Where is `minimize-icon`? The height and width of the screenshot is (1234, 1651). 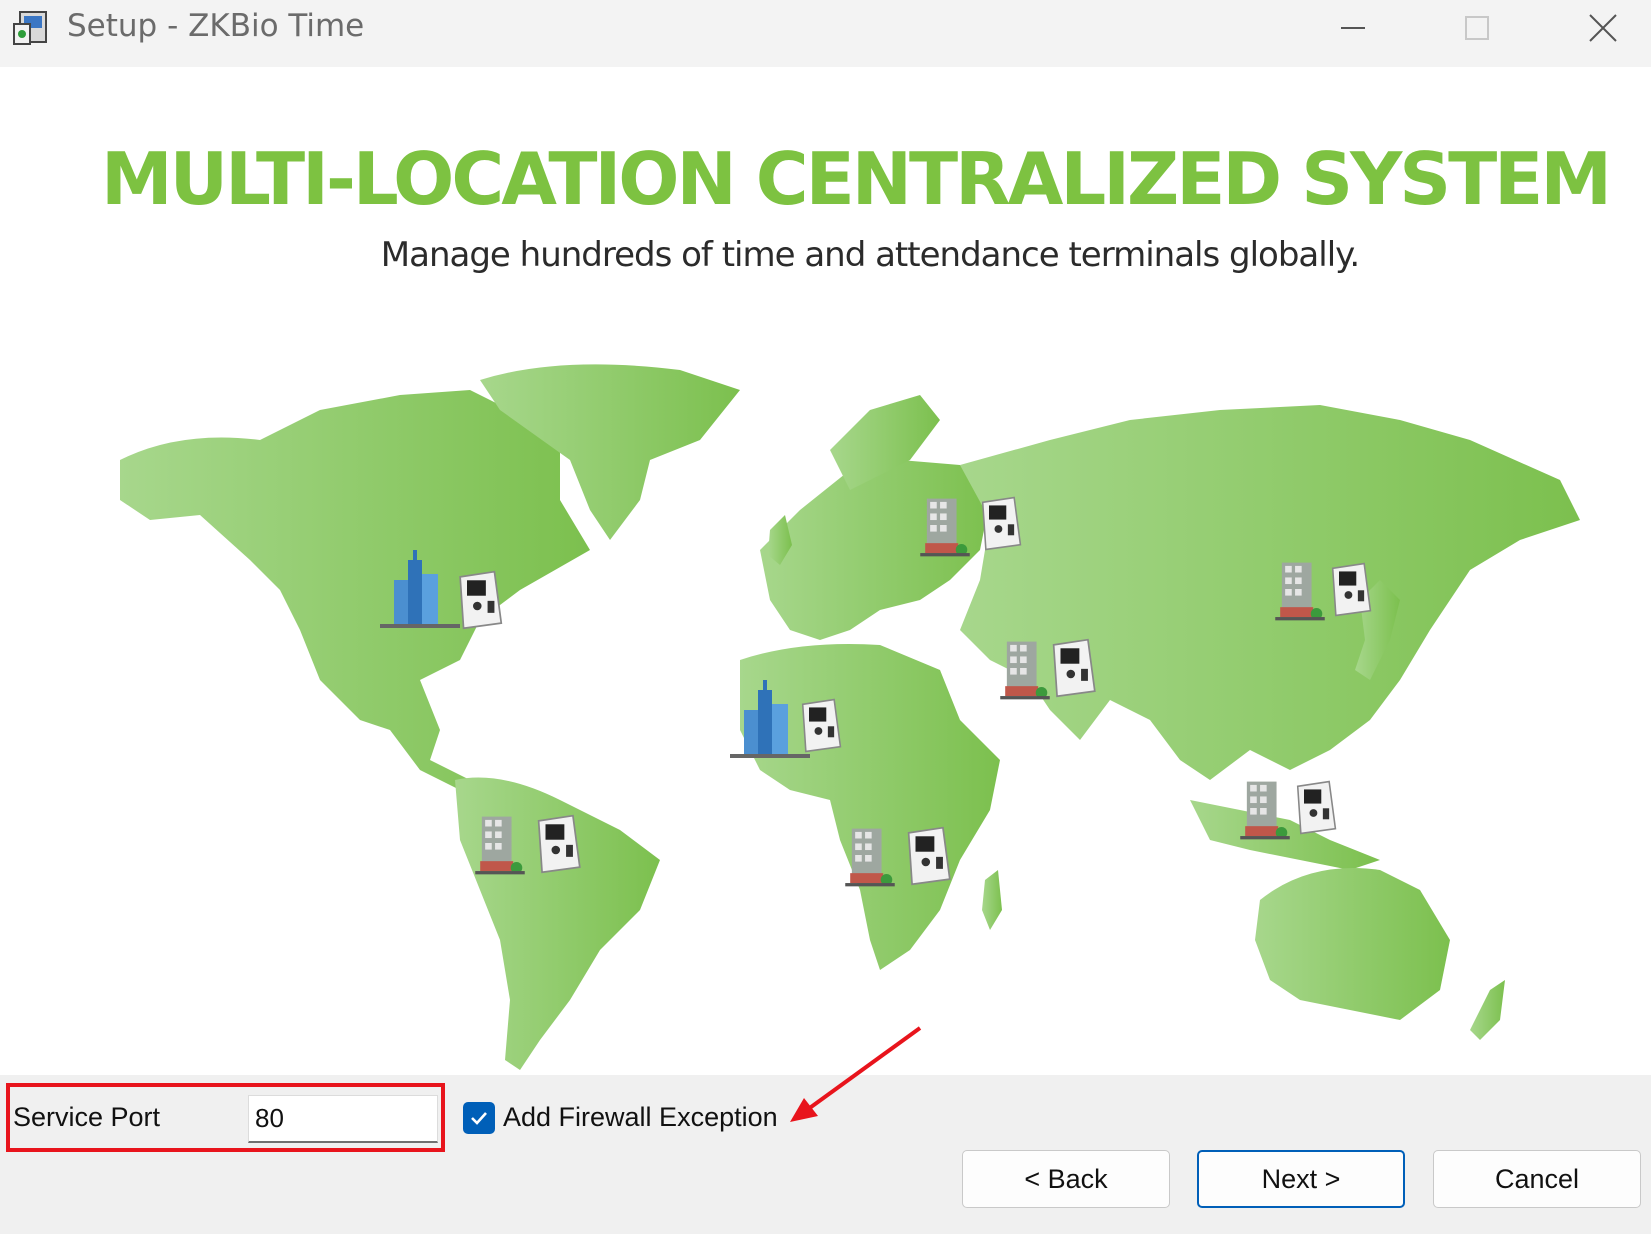
minimize-icon is located at coordinates (1353, 28).